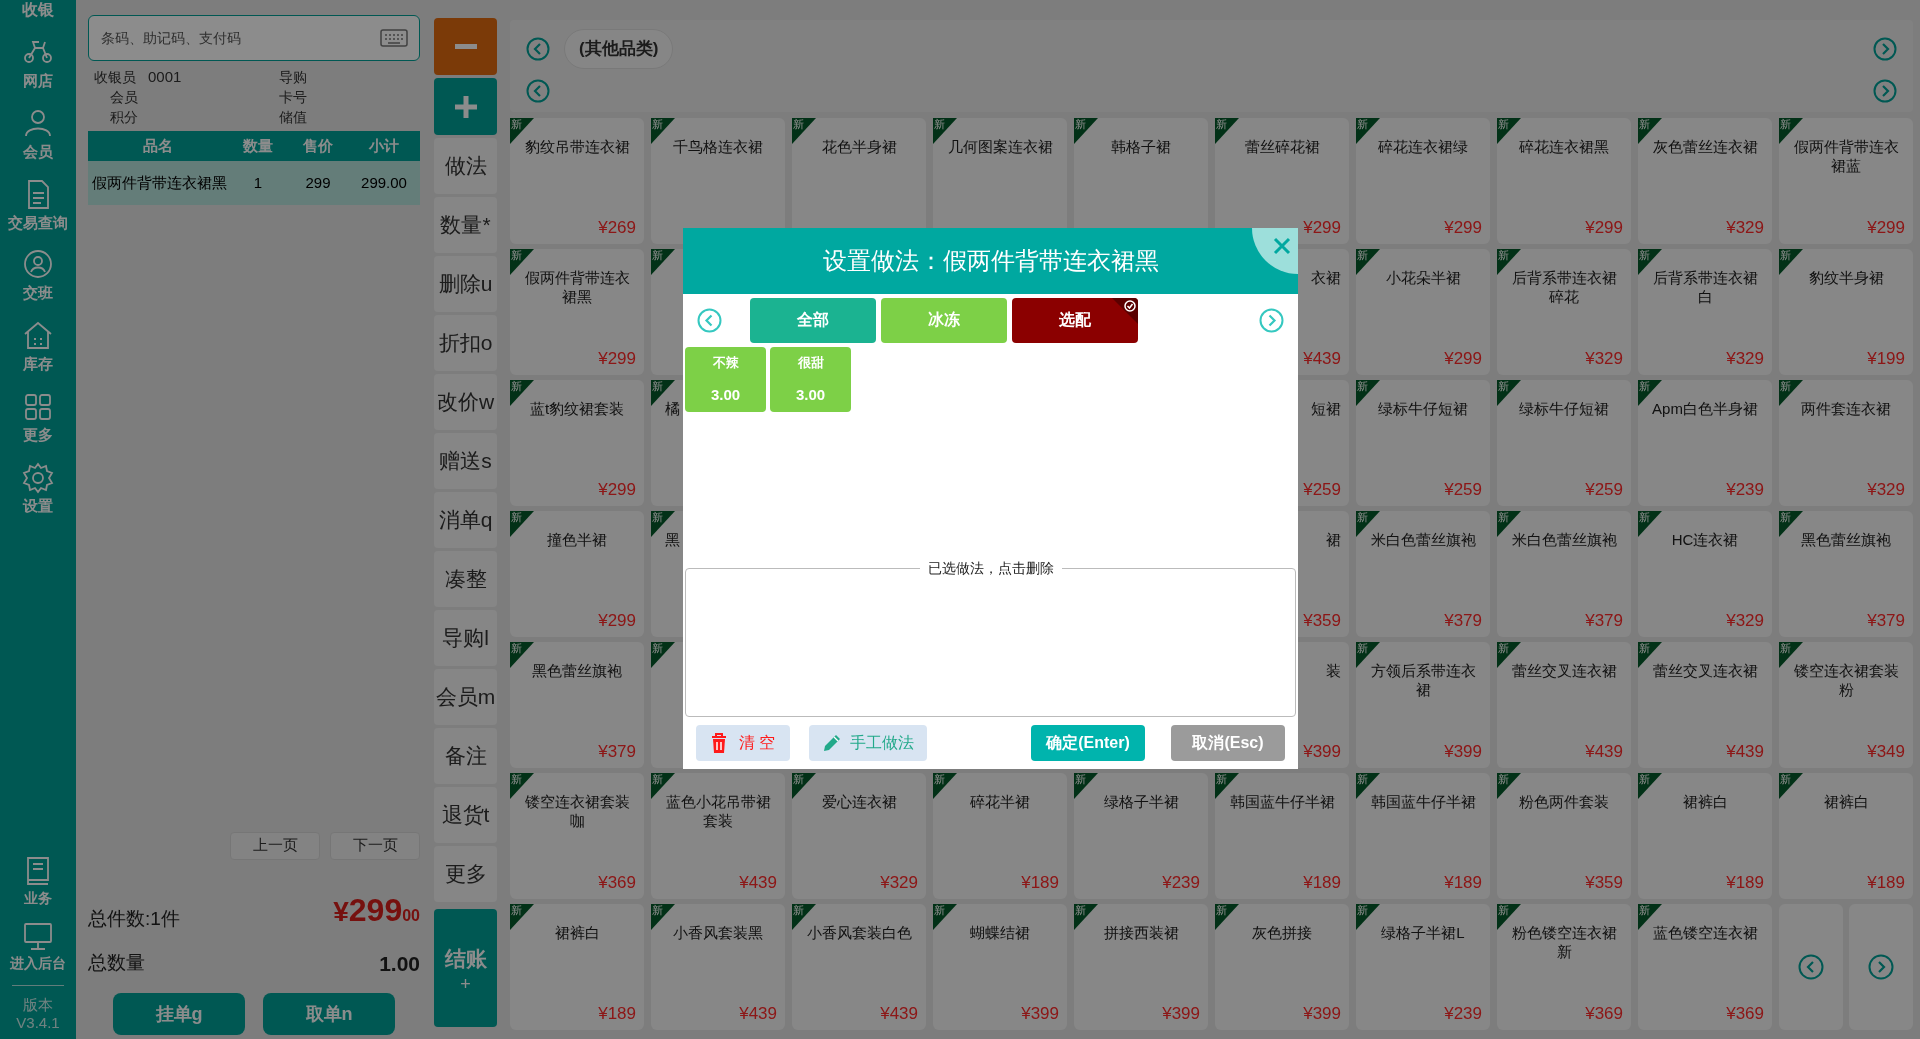  What do you see at coordinates (1886, 882) in the screenshot?
I see `product-price: ¥189` at bounding box center [1886, 882].